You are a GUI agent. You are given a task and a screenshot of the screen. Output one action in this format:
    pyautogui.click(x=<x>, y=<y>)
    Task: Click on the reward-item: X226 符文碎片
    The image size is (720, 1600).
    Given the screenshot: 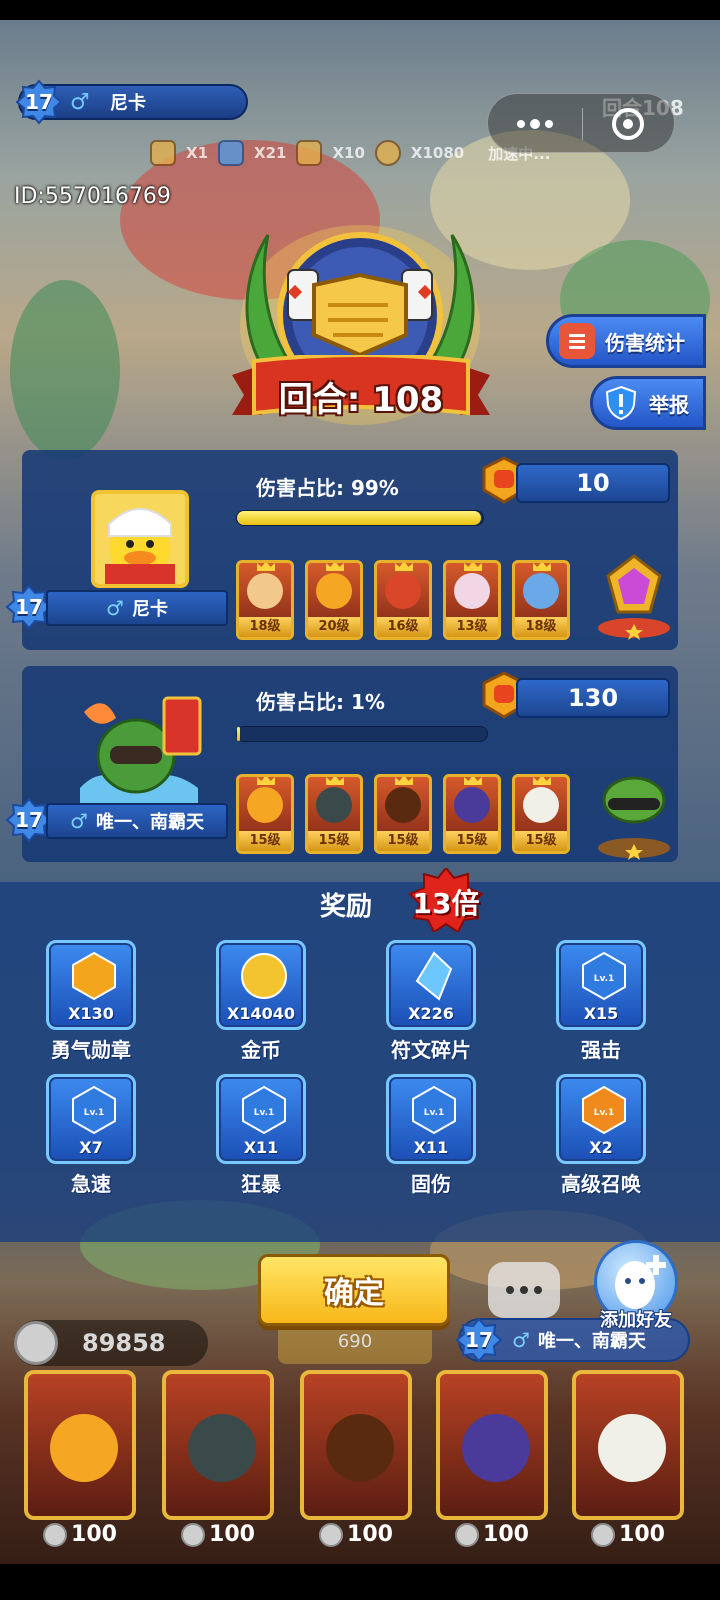 What is the action you would take?
    pyautogui.click(x=431, y=1001)
    